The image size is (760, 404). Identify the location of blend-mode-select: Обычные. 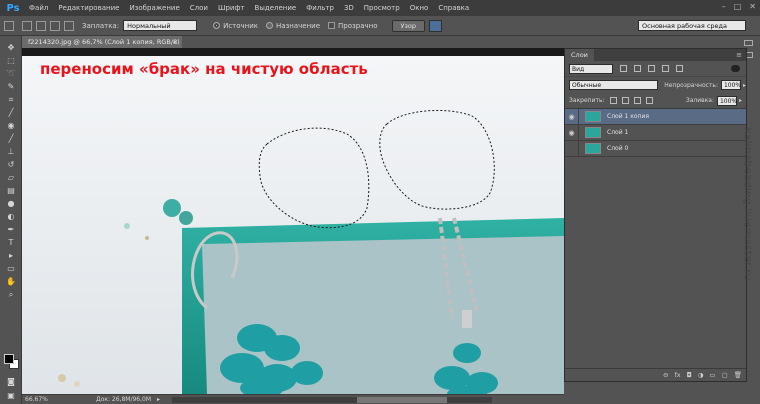
(614, 85).